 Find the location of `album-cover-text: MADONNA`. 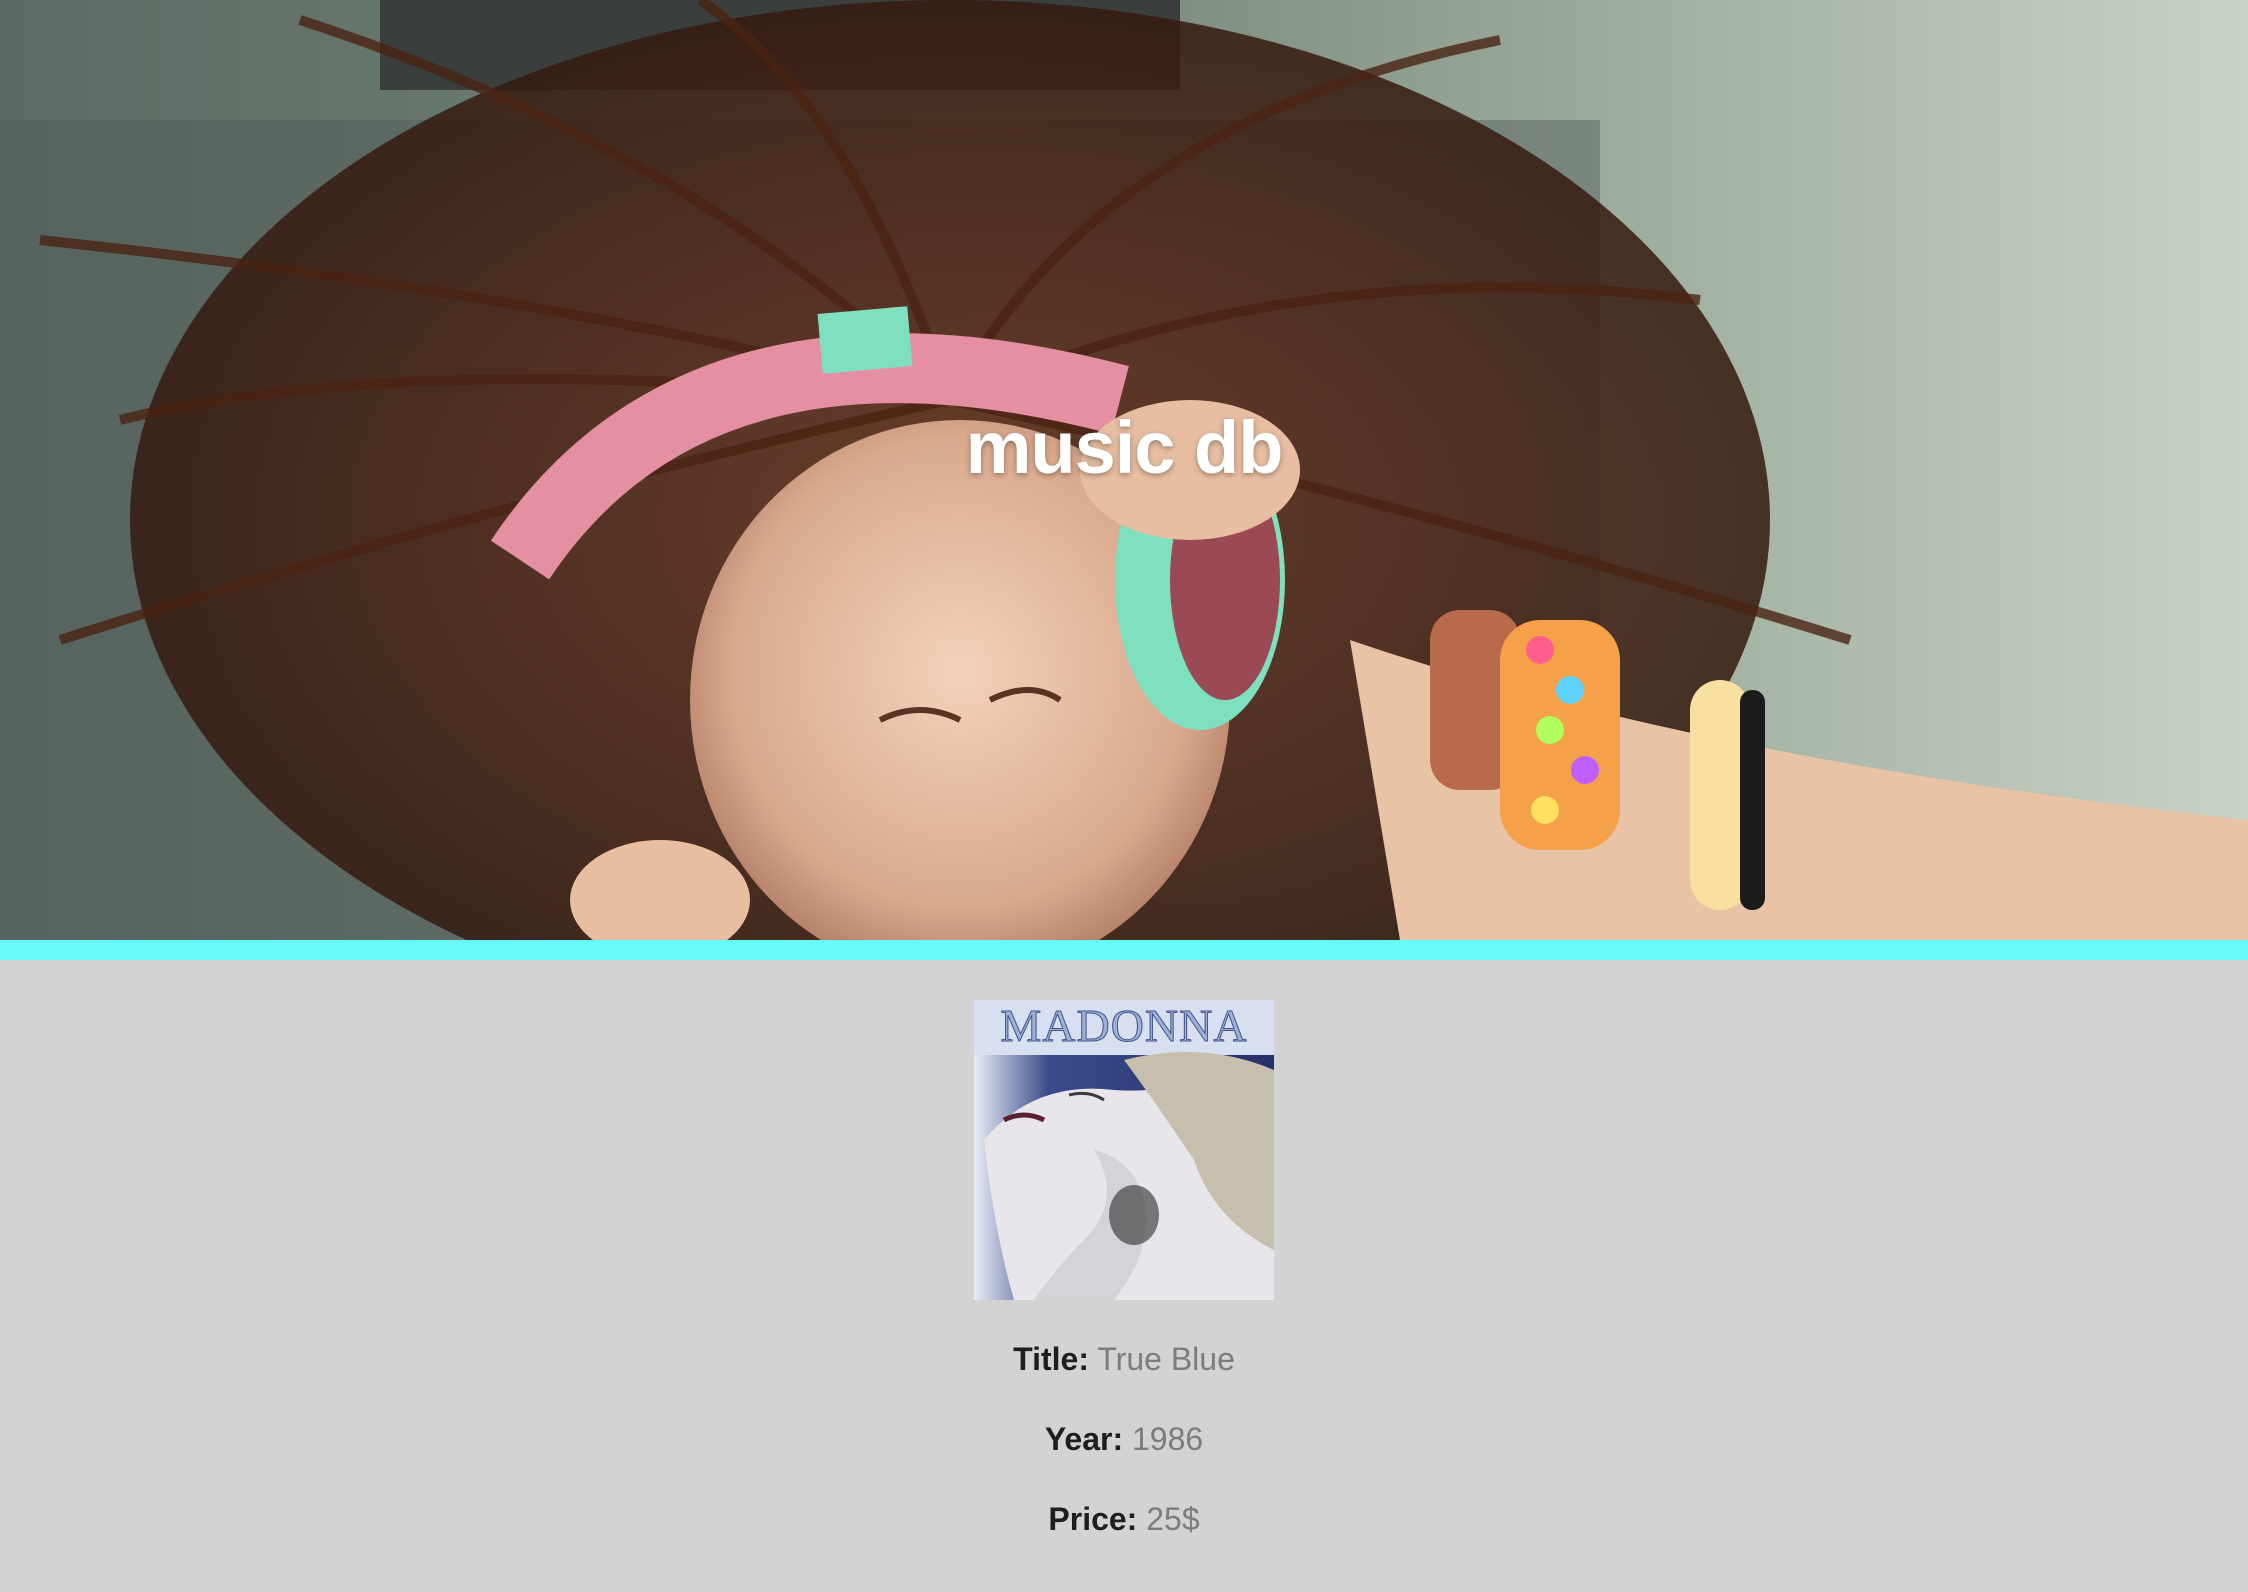

album-cover-text: MADONNA is located at coordinates (1124, 1026).